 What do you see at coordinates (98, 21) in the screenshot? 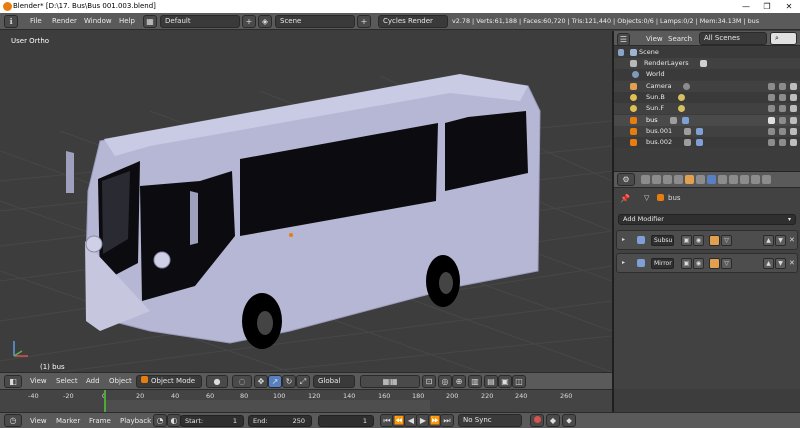
I see `menu-window: Window` at bounding box center [98, 21].